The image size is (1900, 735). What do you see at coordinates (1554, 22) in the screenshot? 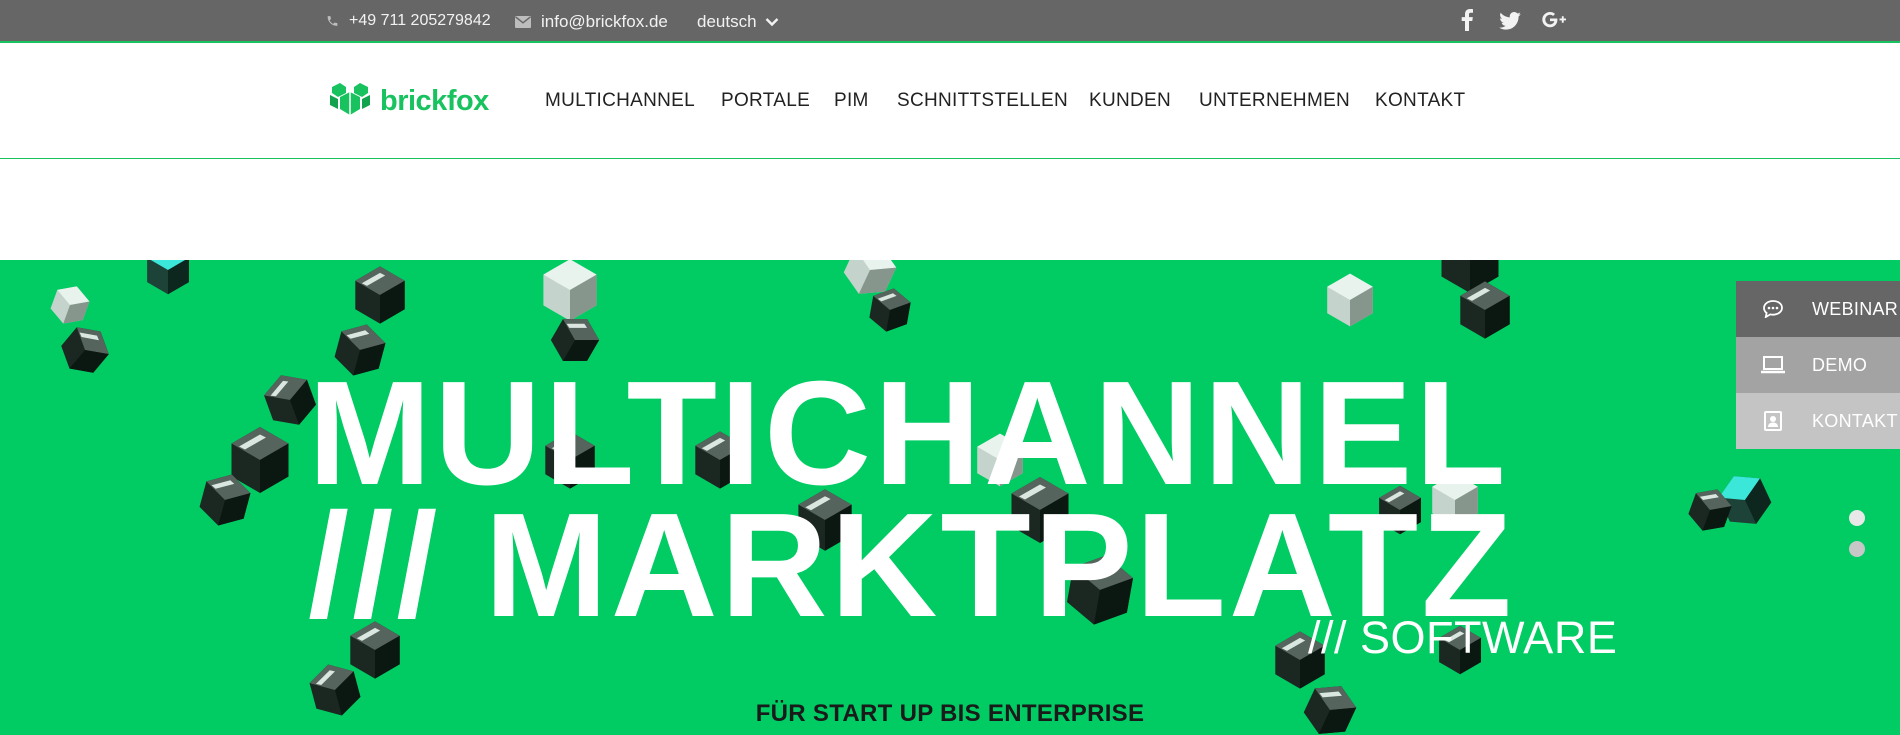
I see `google-plus-icon` at bounding box center [1554, 22].